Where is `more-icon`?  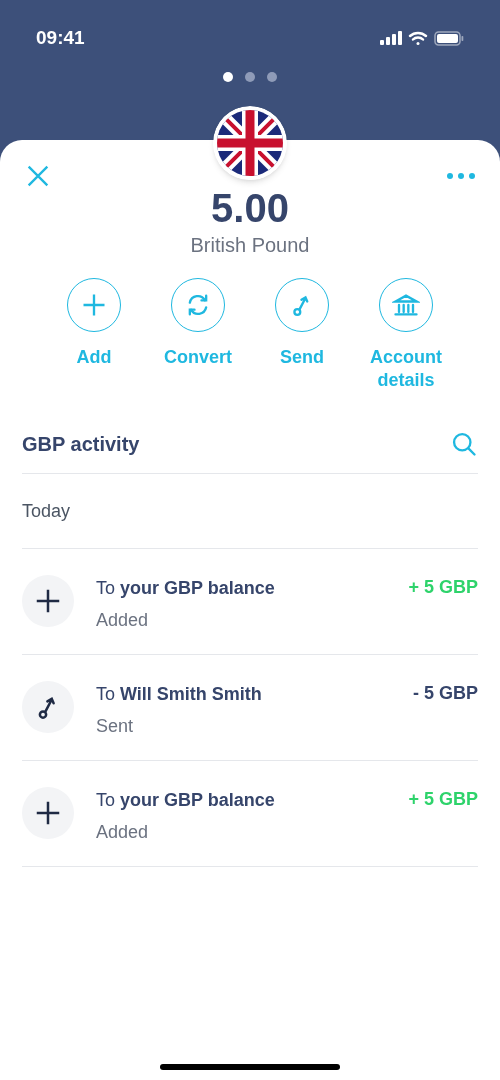 more-icon is located at coordinates (461, 176).